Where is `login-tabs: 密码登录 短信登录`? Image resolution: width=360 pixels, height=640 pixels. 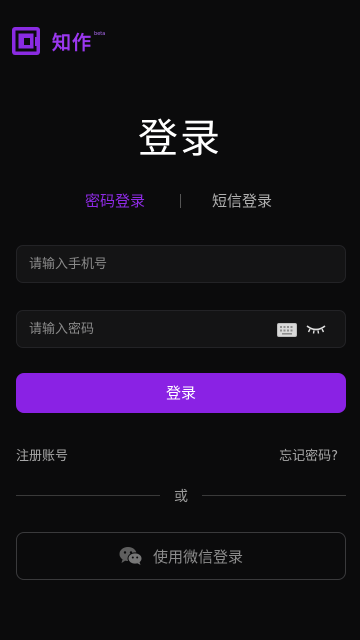 login-tabs: 密码登录 短信登录 is located at coordinates (180, 201).